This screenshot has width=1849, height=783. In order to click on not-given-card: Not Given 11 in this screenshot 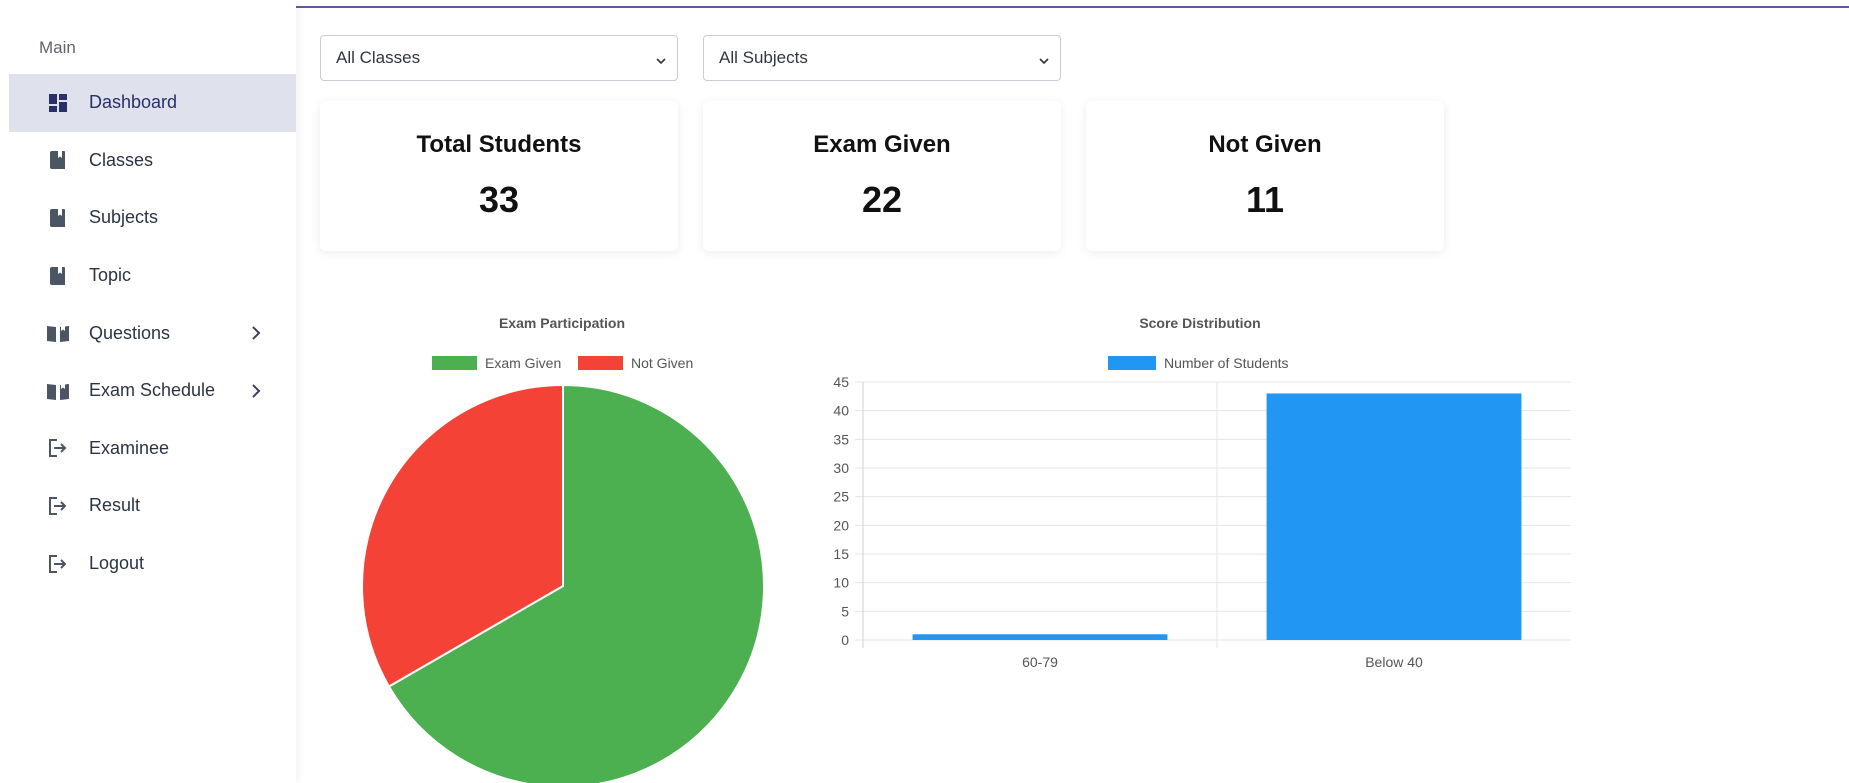, I will do `click(1265, 176)`.